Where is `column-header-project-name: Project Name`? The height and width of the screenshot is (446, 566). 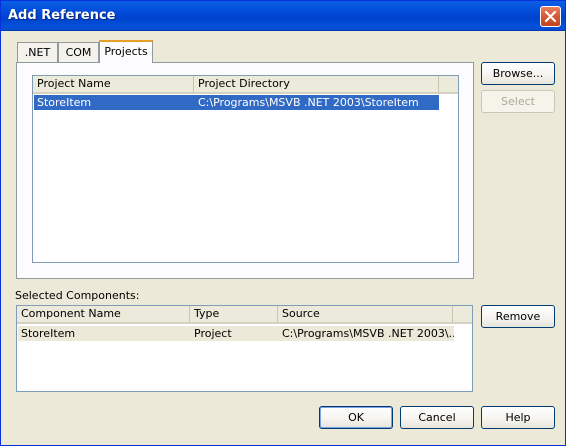 column-header-project-name: Project Name is located at coordinates (113, 85).